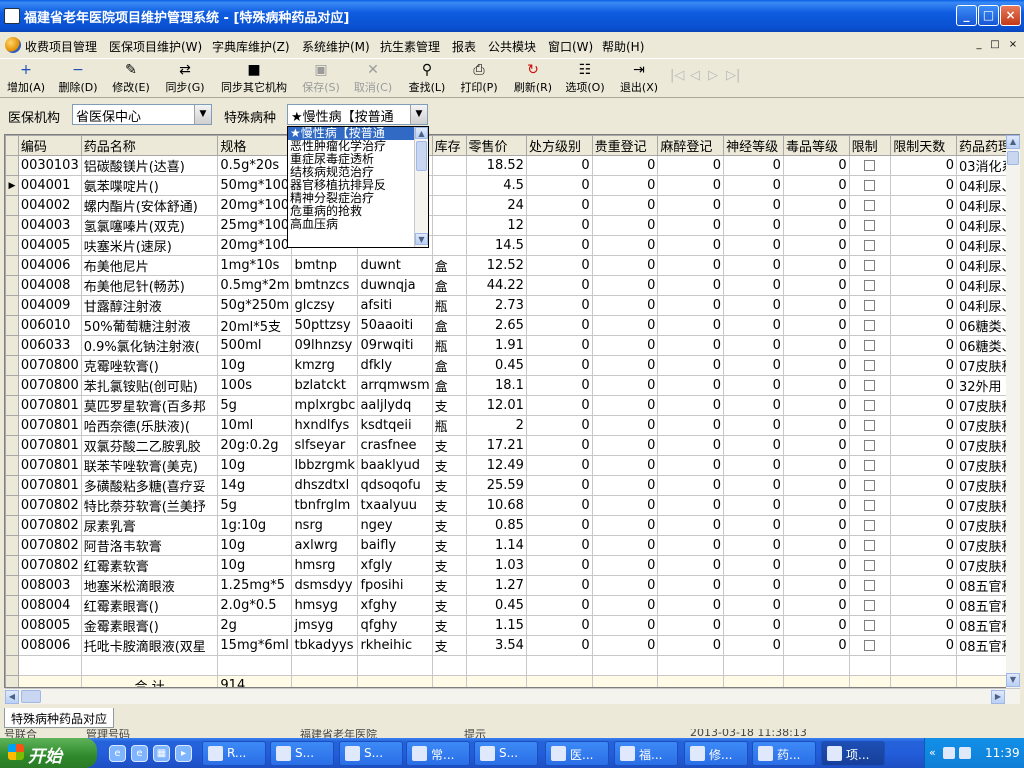 This screenshot has height=768, width=1024. I want to click on org-select: 省医保中心 ▼, so click(142, 114).